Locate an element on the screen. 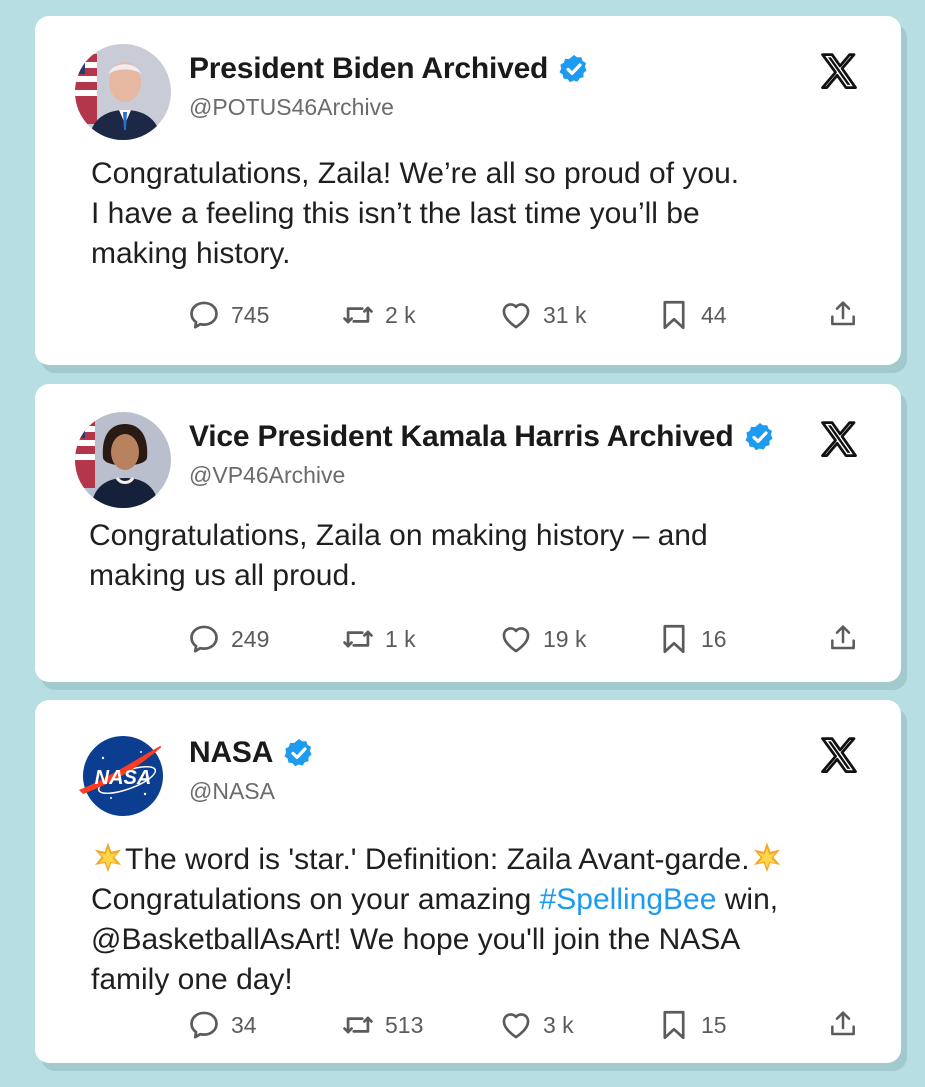 The height and width of the screenshot is (1087, 925). retweet-count: 1 k is located at coordinates (400, 638).